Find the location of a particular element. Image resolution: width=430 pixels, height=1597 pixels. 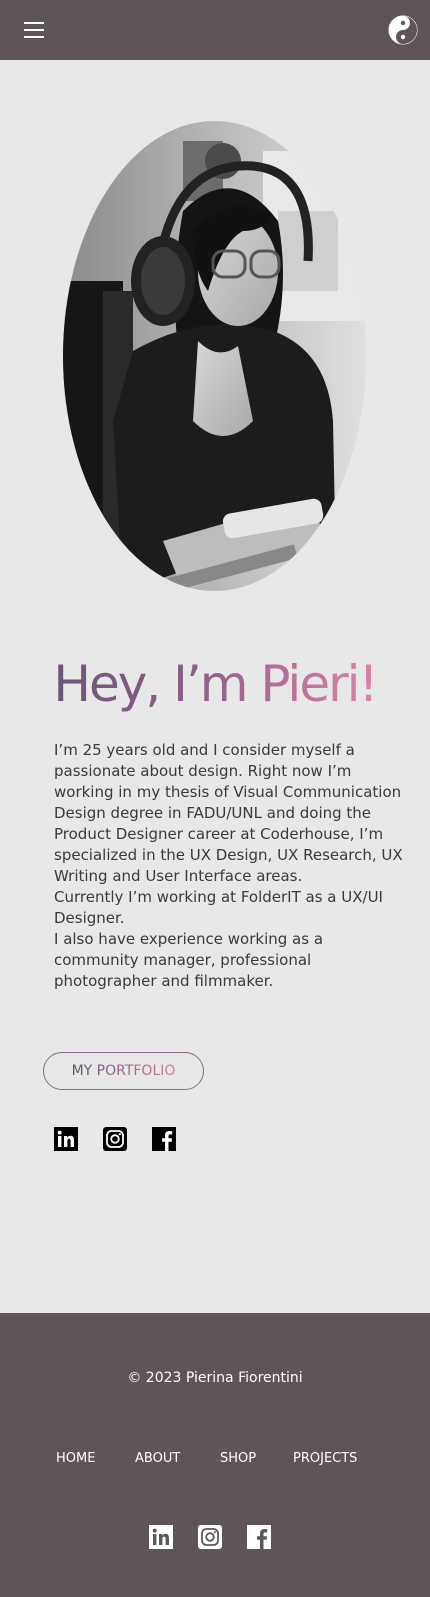

hero-title: Hey, I’m Pieri! is located at coordinates (215, 684).